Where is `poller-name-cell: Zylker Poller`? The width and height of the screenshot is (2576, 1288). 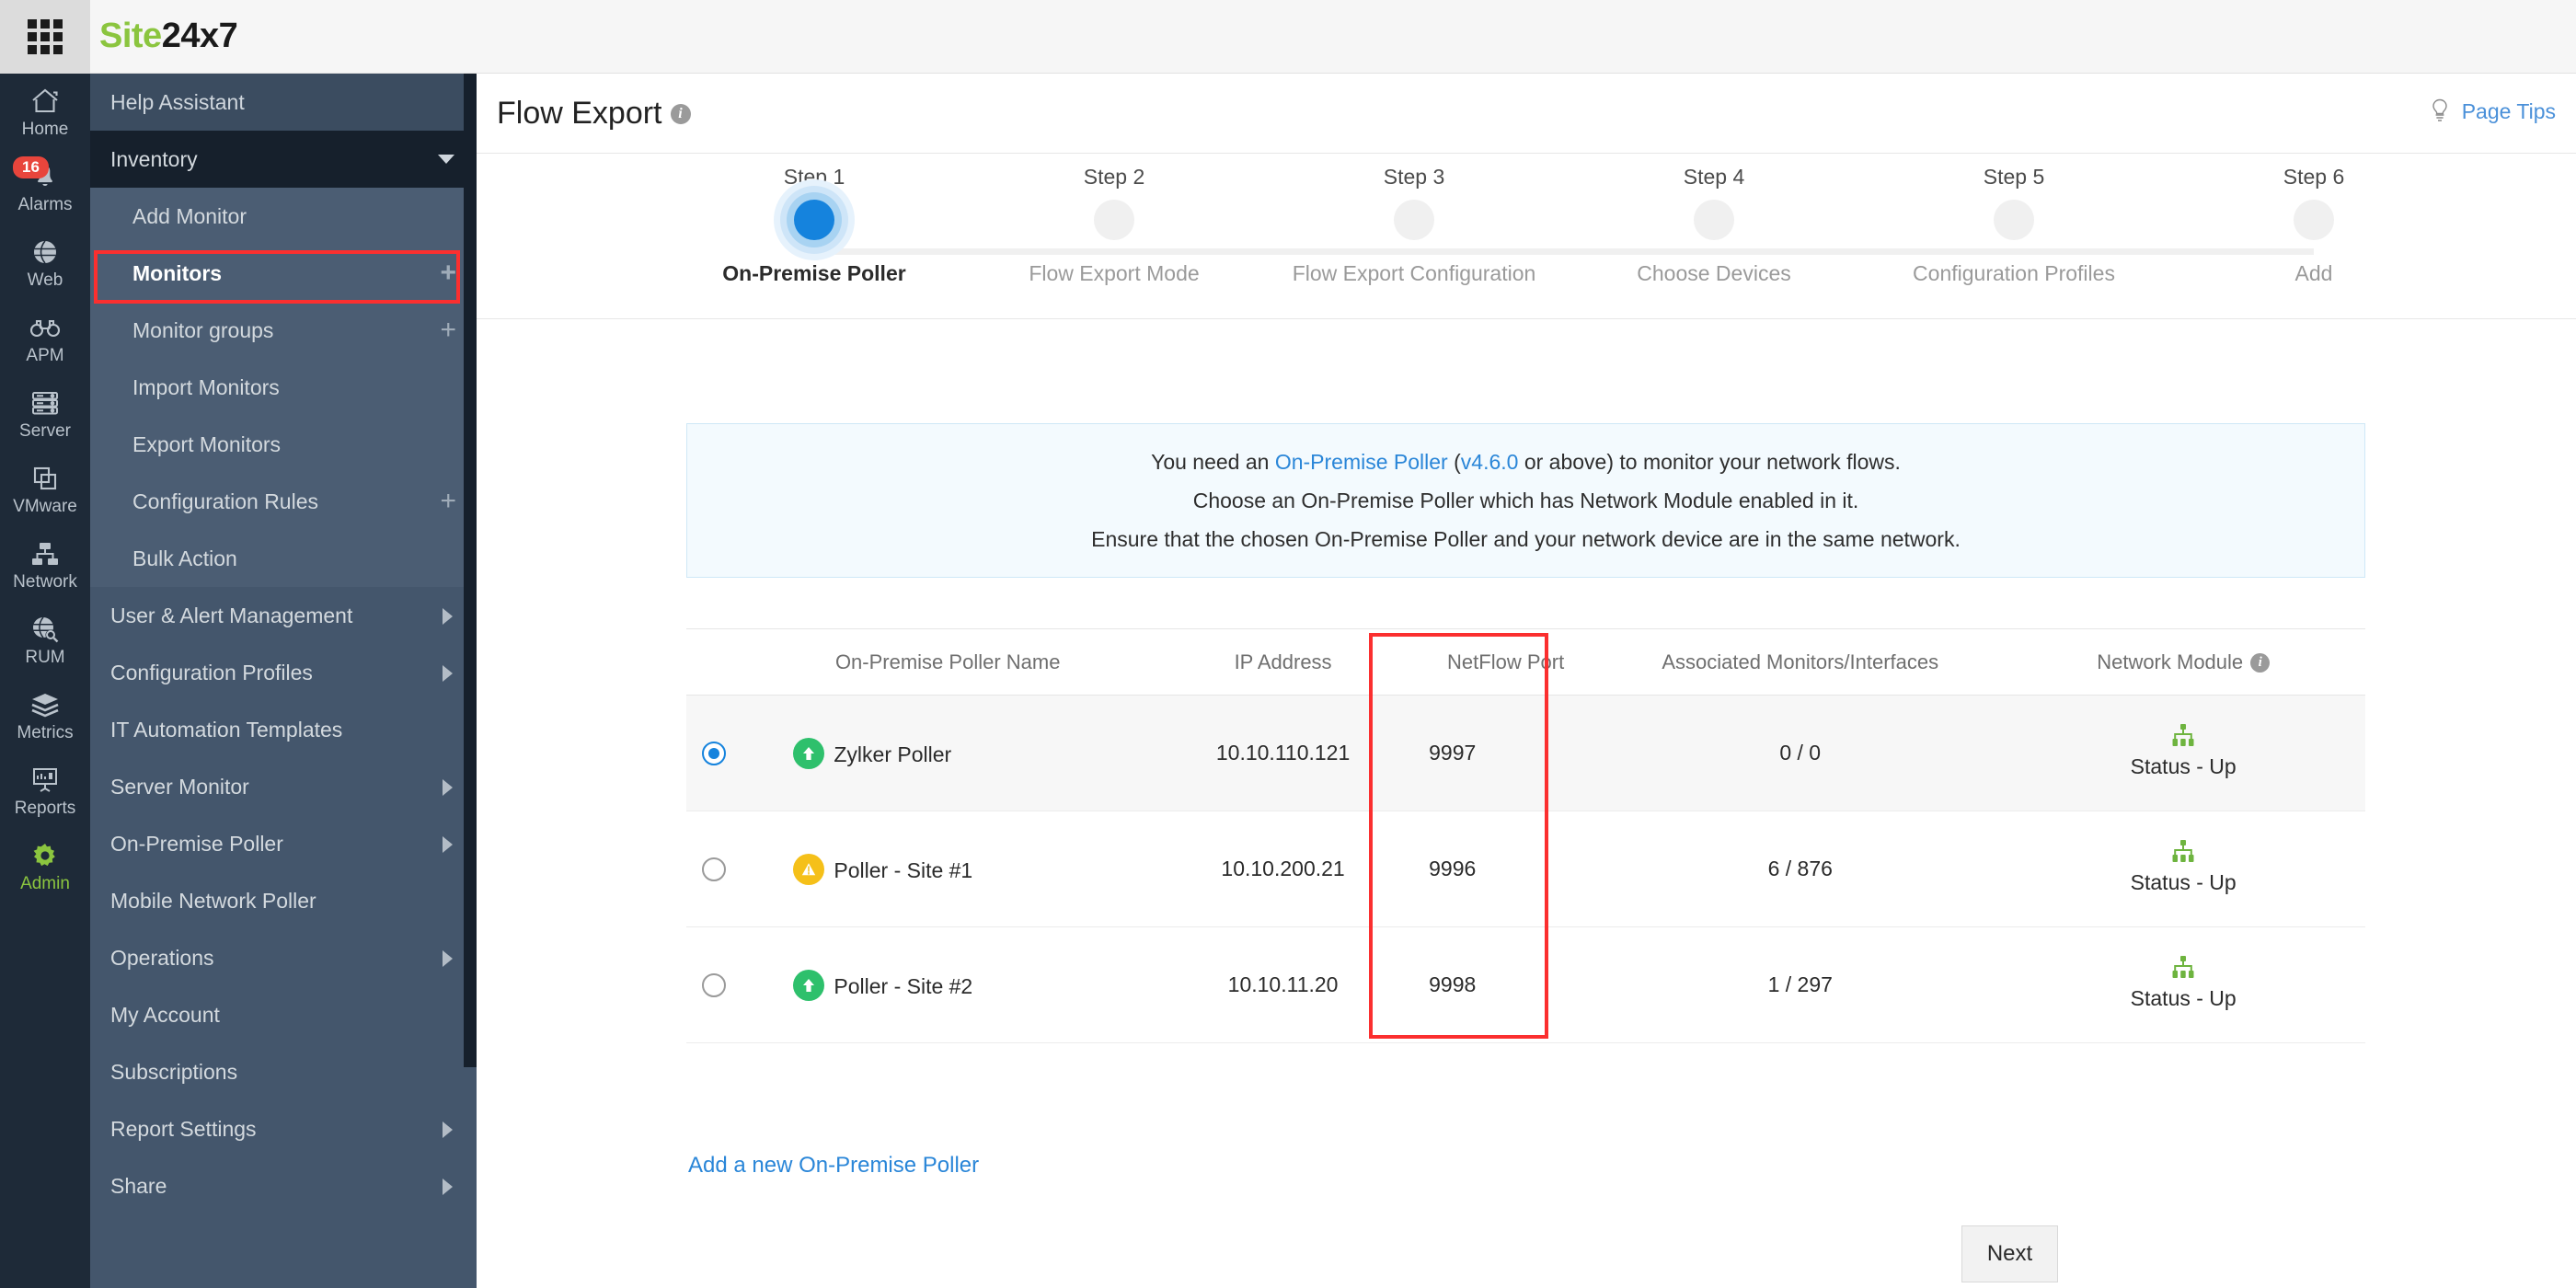
poller-name-cell: Zylker Poller is located at coordinates (949, 753).